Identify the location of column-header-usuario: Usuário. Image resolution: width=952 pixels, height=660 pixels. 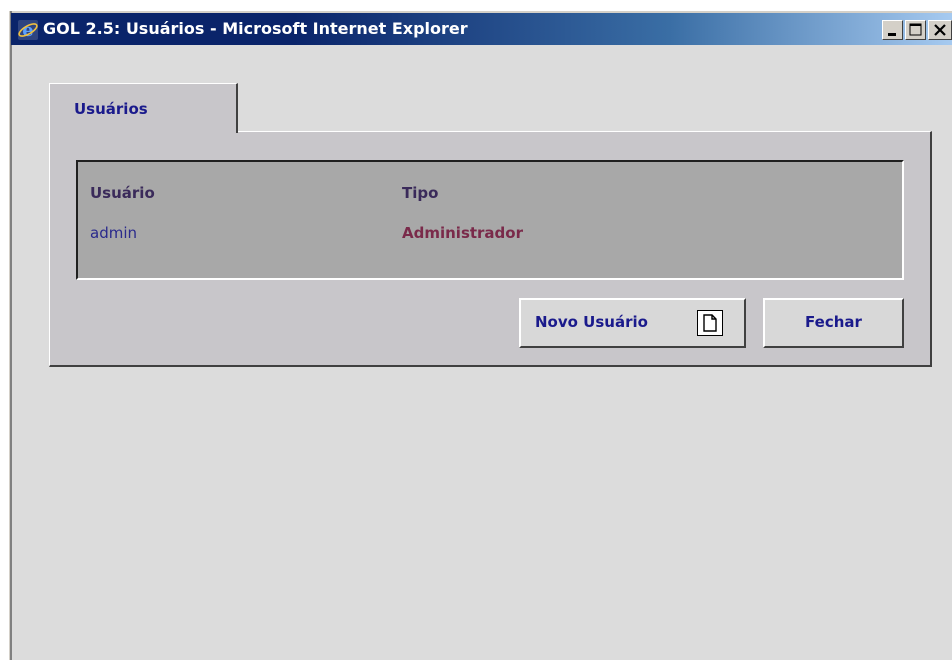
(122, 193).